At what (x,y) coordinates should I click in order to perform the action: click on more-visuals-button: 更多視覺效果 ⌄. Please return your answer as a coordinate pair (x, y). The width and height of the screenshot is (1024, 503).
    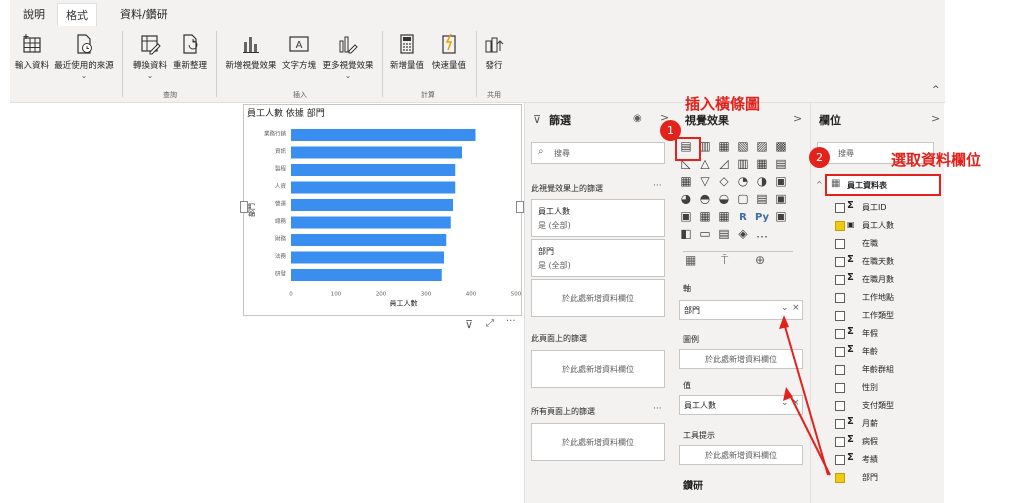
    Looking at the image, I should click on (348, 57).